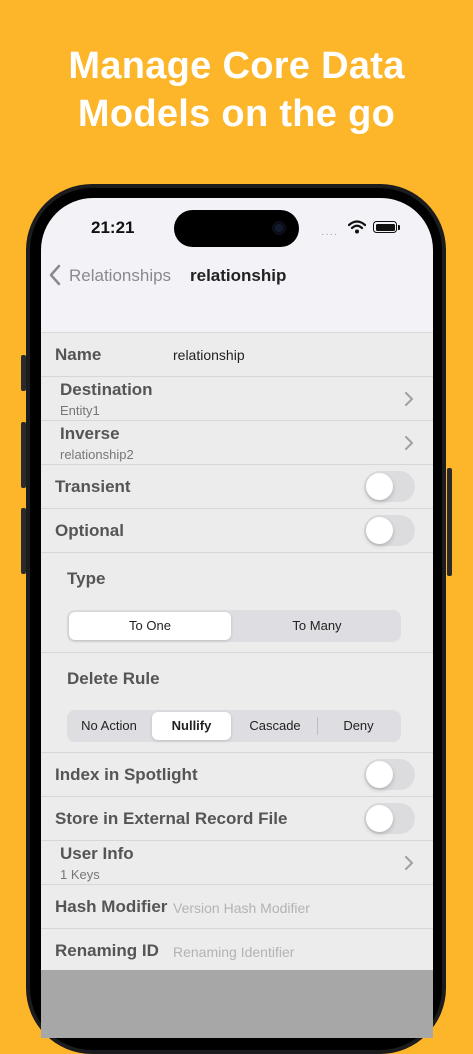 This screenshot has width=473, height=1054. I want to click on hash-modifier-label: Hash Modifier, so click(111, 906).